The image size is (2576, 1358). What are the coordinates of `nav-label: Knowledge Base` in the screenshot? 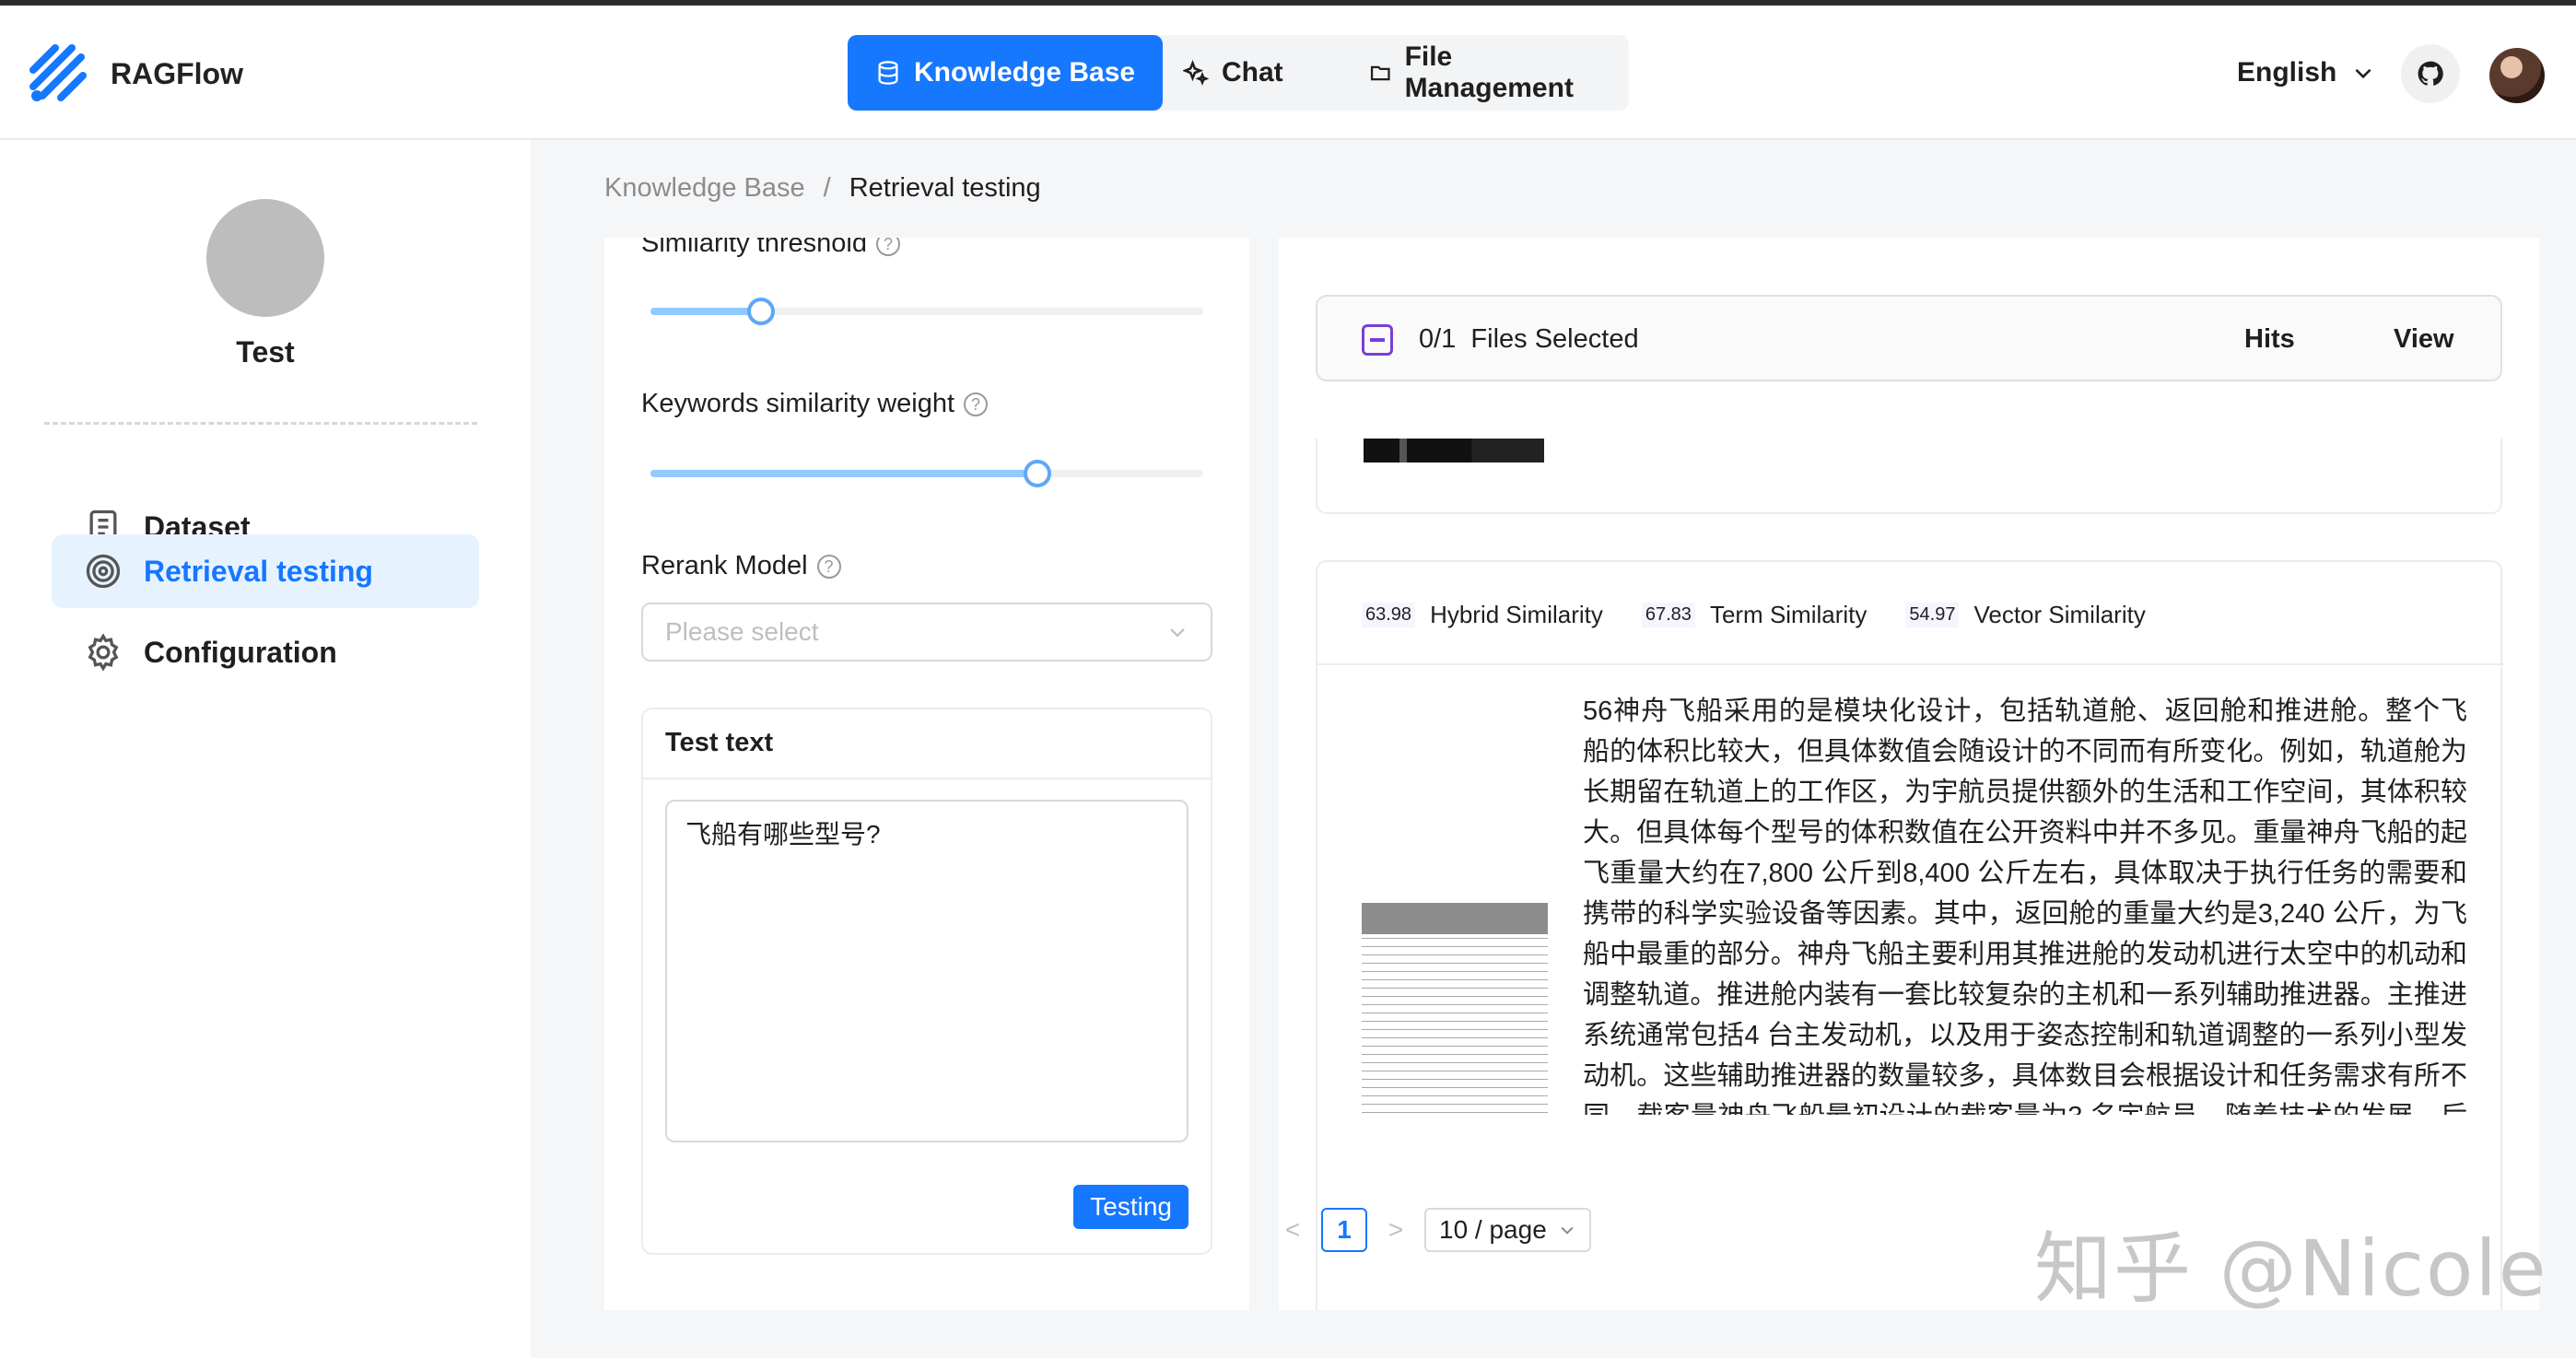 It's located at (1025, 72).